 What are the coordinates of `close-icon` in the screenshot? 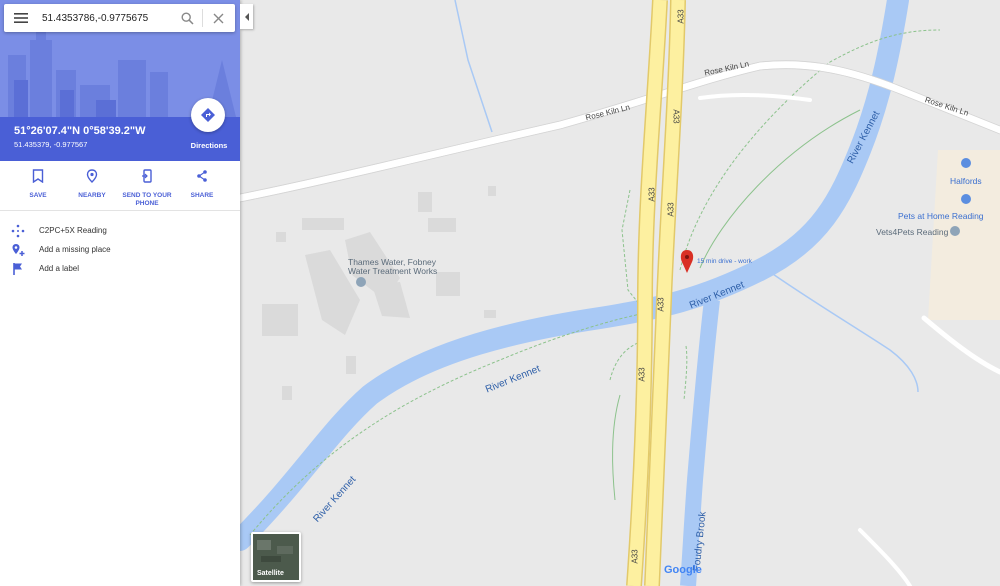 It's located at (218, 18).